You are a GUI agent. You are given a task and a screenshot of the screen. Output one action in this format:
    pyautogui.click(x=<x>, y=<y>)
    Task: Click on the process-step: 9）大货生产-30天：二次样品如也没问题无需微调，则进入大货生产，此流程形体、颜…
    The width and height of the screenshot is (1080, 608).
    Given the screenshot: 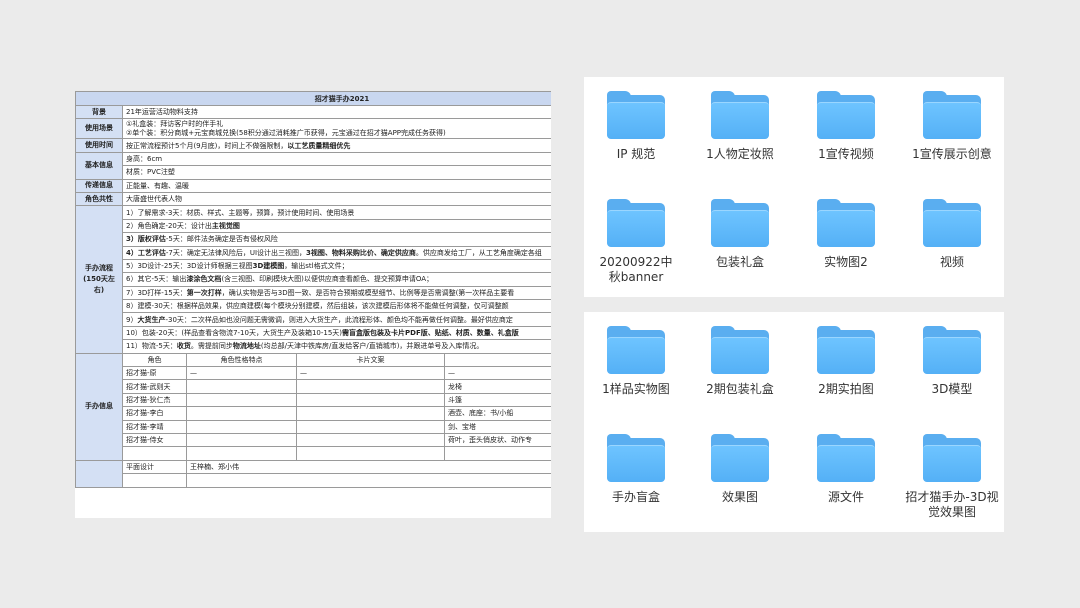 What is the action you would take?
    pyautogui.click(x=336, y=319)
    